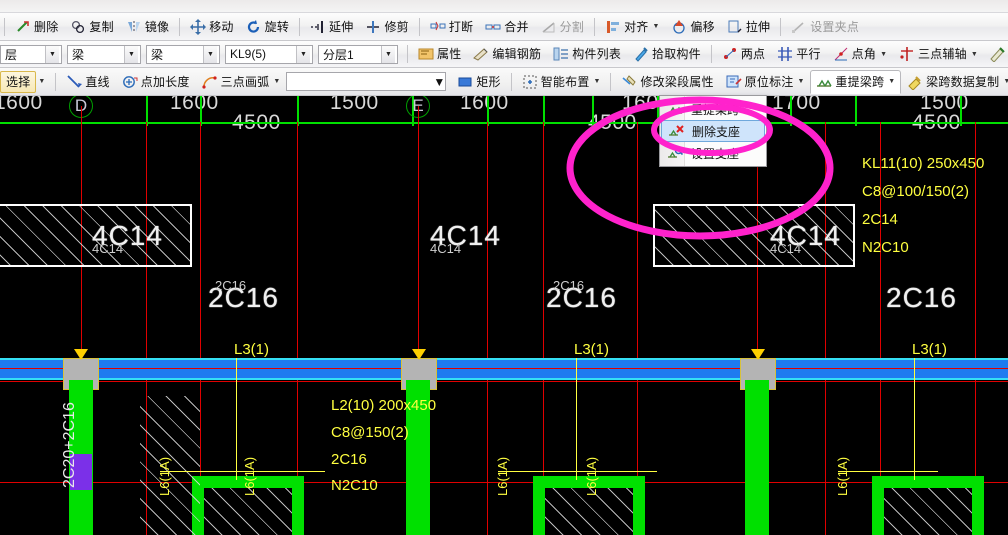 The image size is (1008, 535). Describe the element at coordinates (613, 27) in the screenshot. I see `align-icon` at that location.